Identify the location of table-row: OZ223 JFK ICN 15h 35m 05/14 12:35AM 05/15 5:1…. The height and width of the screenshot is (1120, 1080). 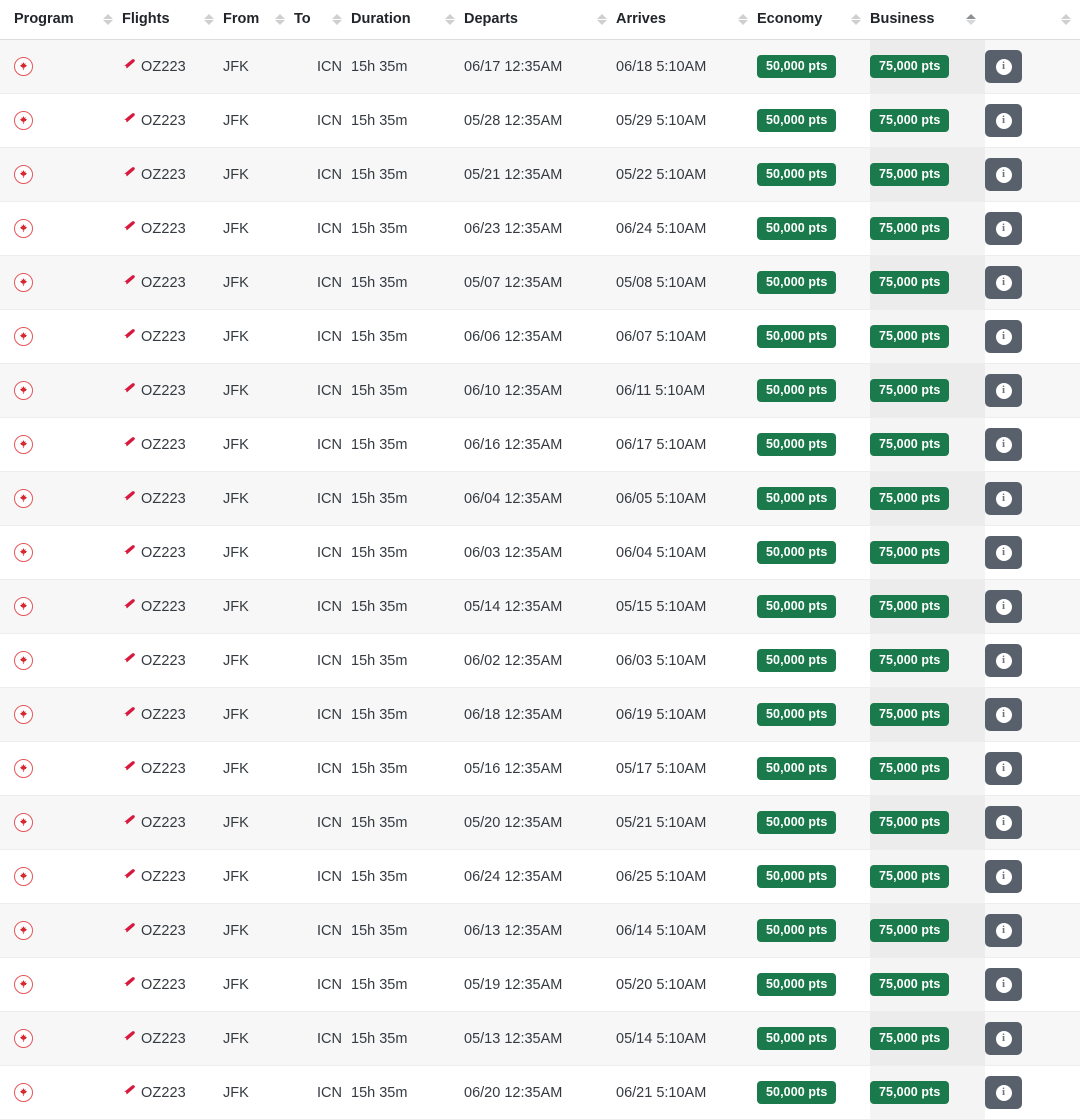
(540, 606).